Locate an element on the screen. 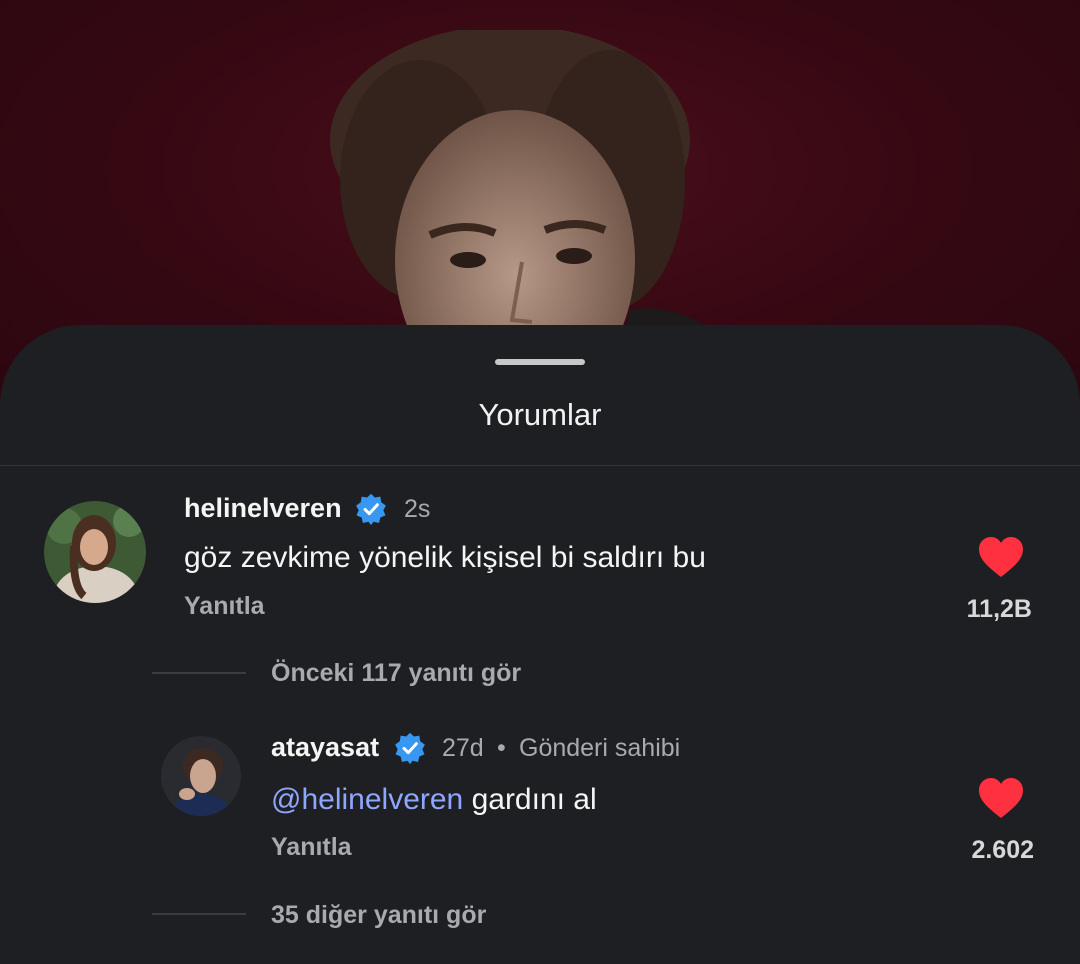  comment-age: 2s is located at coordinates (417, 509).